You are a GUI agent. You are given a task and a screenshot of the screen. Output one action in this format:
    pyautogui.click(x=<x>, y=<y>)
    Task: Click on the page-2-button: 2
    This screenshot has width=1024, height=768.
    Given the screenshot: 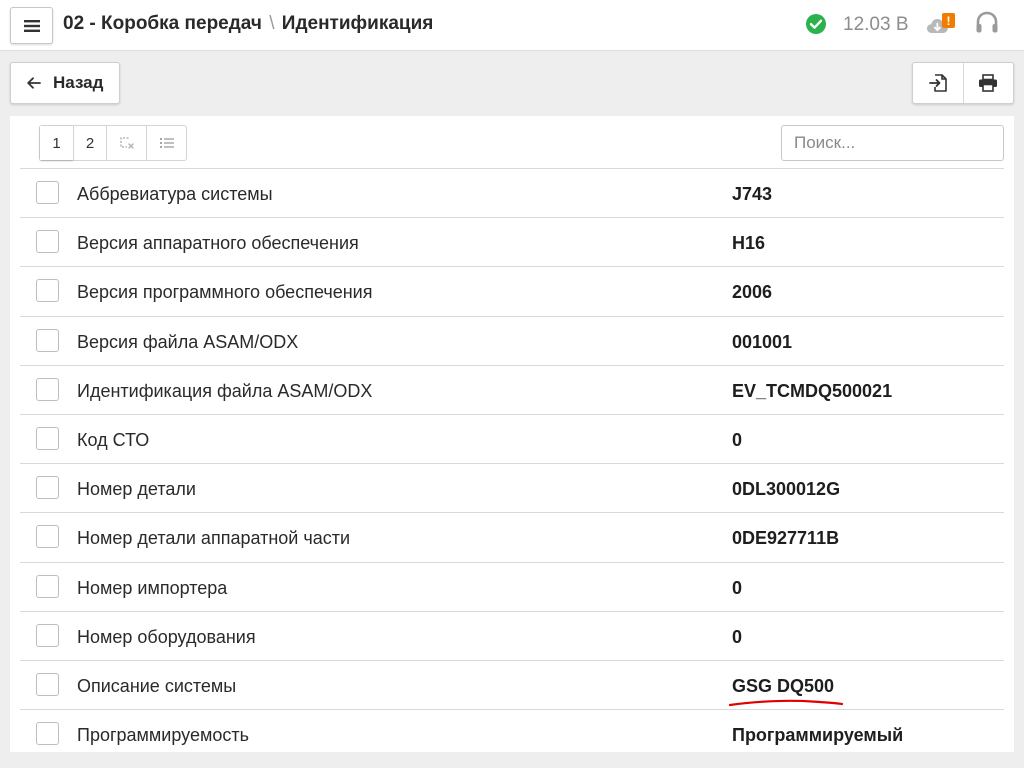 What is the action you would take?
    pyautogui.click(x=89, y=143)
    